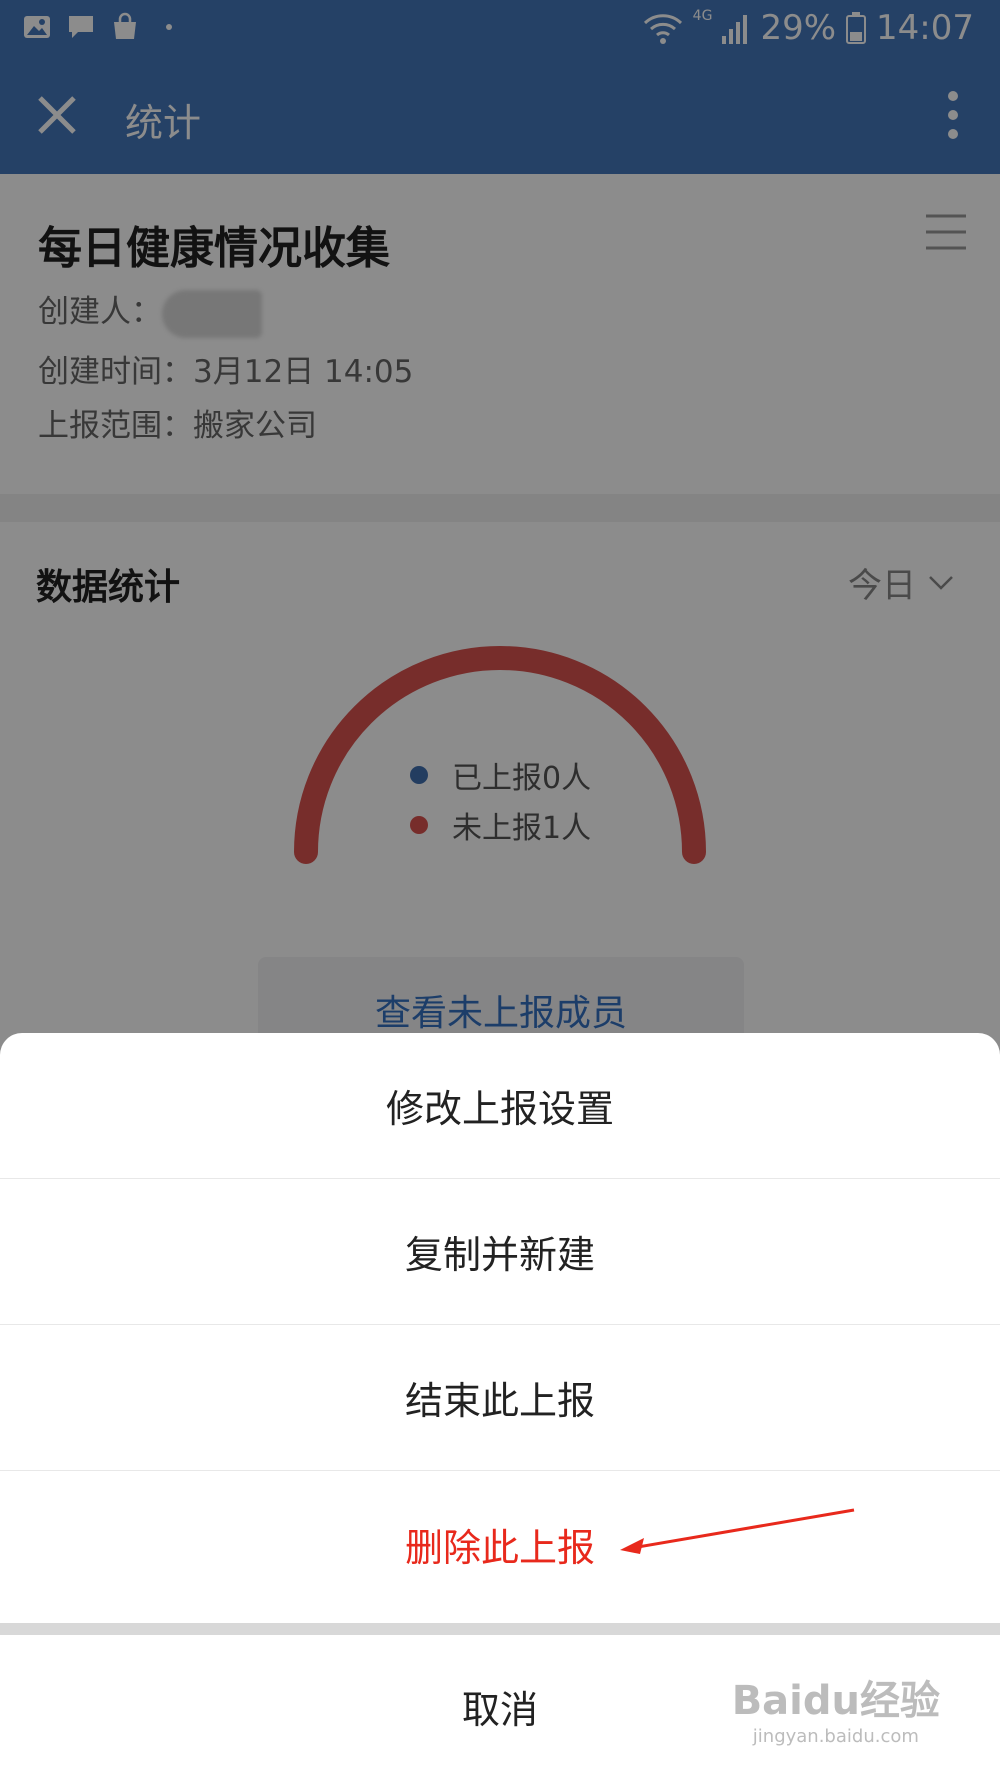  I want to click on baidu-watermark: Baidu经验 jingyan.baidu.com, so click(836, 1707).